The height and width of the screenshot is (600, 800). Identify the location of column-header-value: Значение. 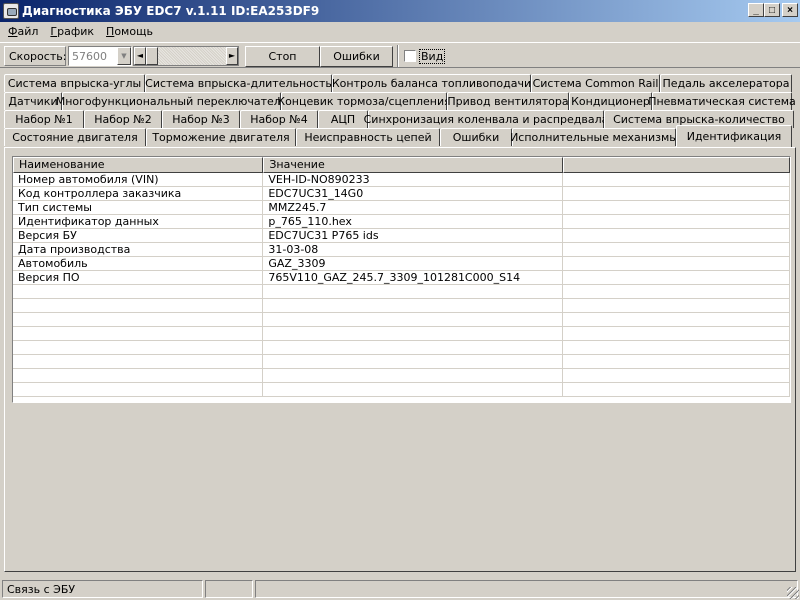
(413, 165).